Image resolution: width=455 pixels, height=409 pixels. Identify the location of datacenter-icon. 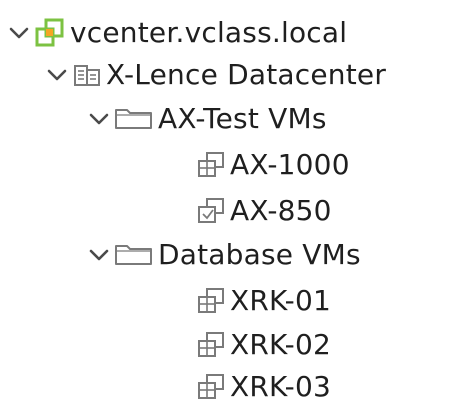
(87, 75).